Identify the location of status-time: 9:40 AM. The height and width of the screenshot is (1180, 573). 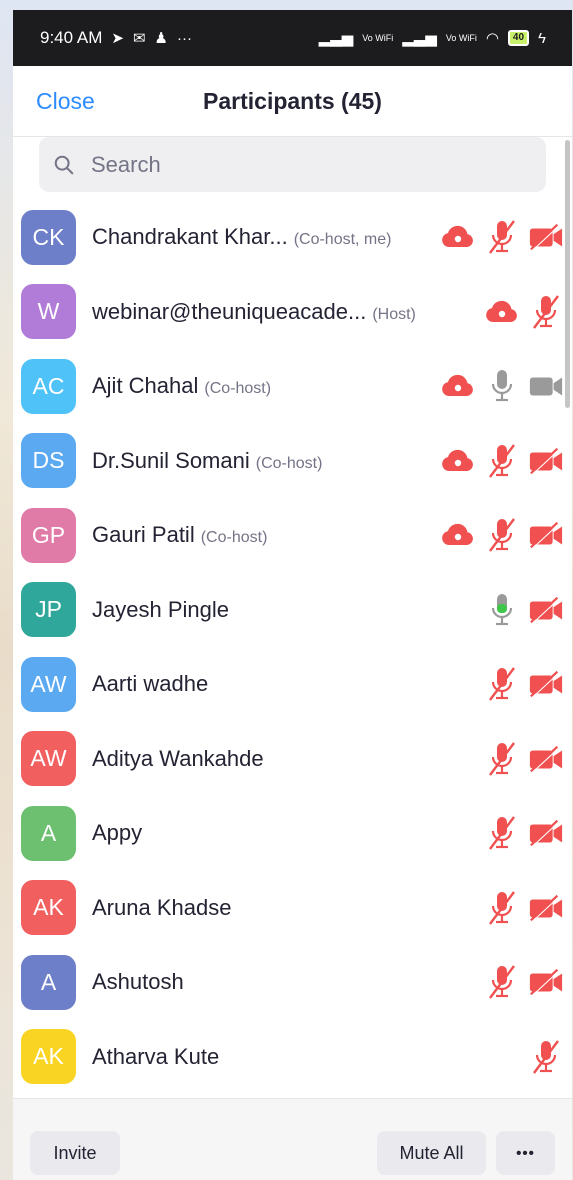
(71, 37).